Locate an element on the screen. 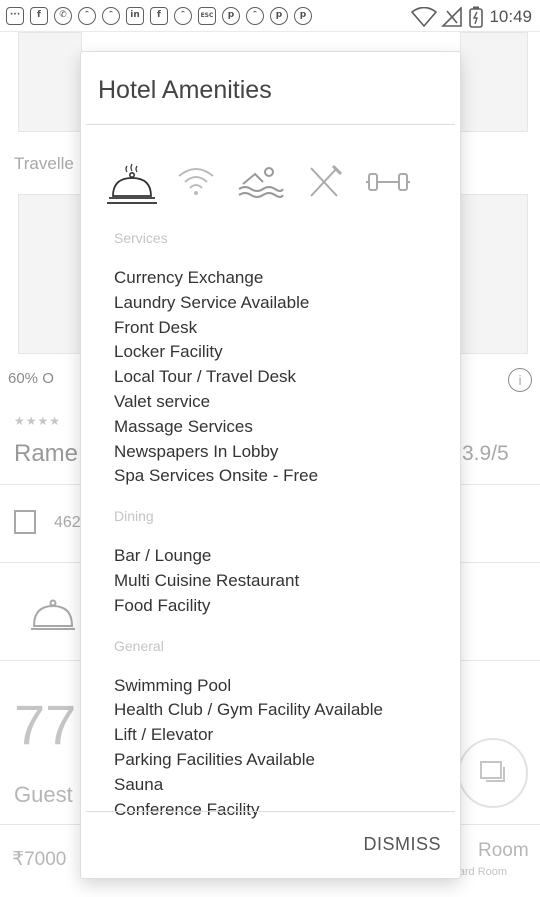  list-item: Parking Facilities Available is located at coordinates (214, 759).